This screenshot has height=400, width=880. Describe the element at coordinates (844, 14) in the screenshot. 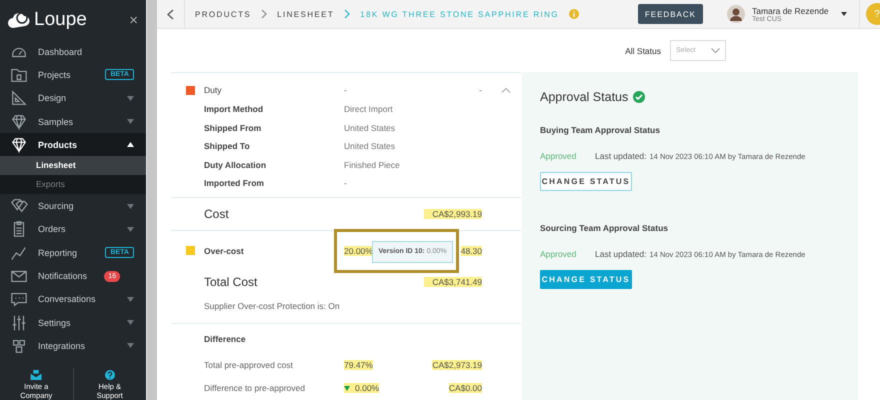

I see `caret-icon` at that location.